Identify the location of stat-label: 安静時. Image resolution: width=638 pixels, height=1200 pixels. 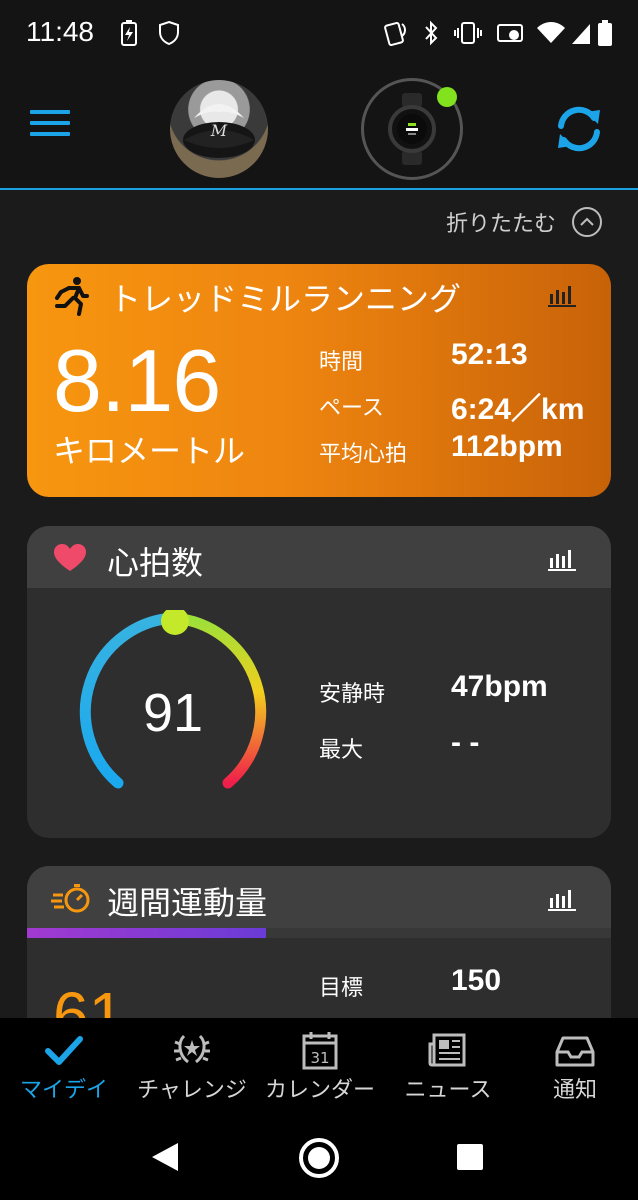
(352, 694).